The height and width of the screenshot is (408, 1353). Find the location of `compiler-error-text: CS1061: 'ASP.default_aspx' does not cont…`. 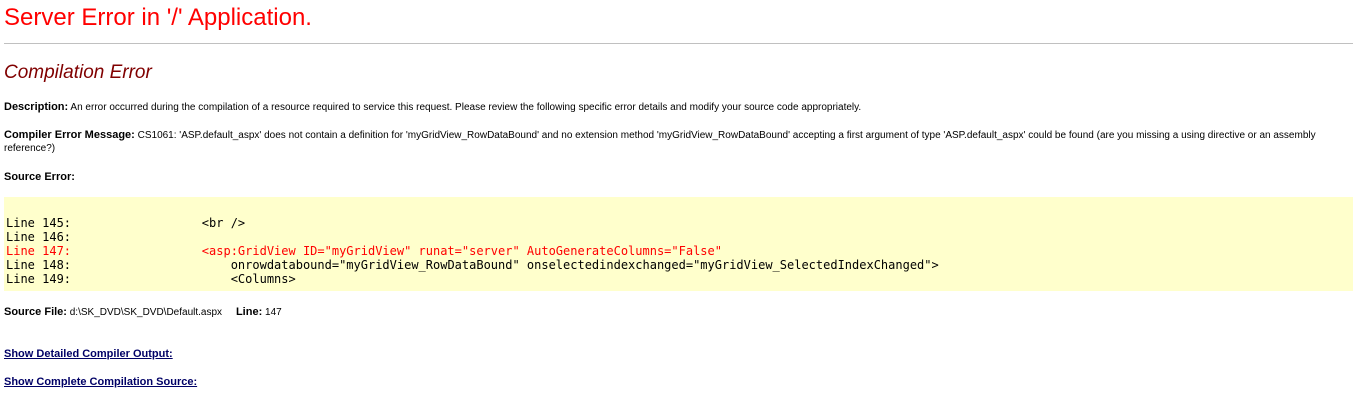

compiler-error-text: CS1061: 'ASP.default_aspx' does not cont… is located at coordinates (660, 142).